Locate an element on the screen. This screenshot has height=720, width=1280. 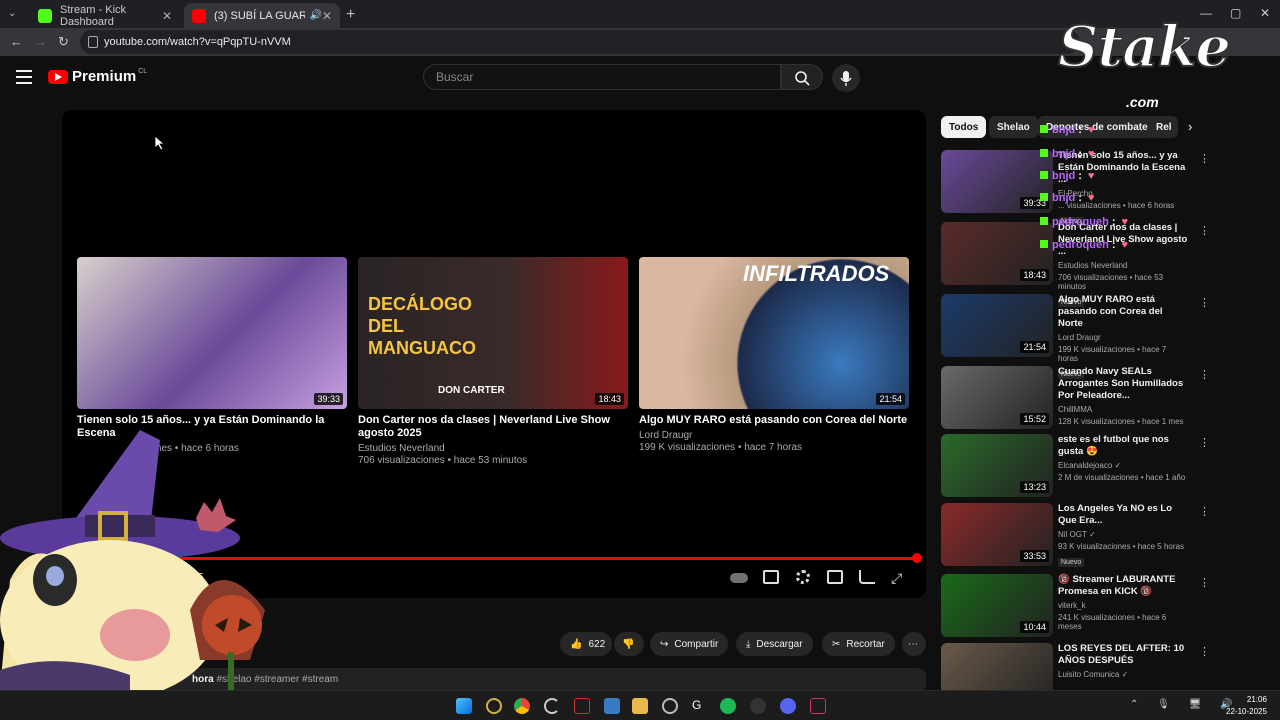
chevron-right-icon: › is located at coordinates (1190, 126).